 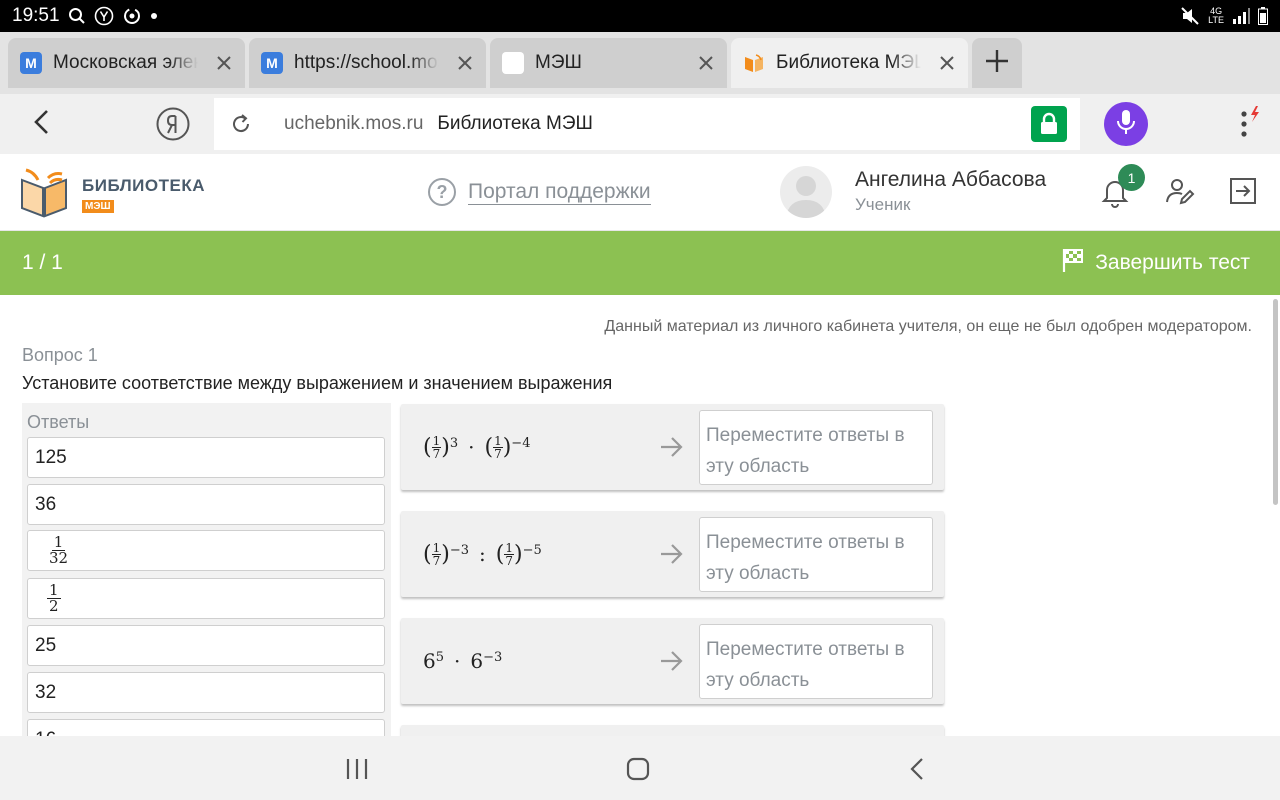 I want to click on answers-panel: Ответы 125 36 1 32 1 2 25 32 16, so click(x=206, y=569).